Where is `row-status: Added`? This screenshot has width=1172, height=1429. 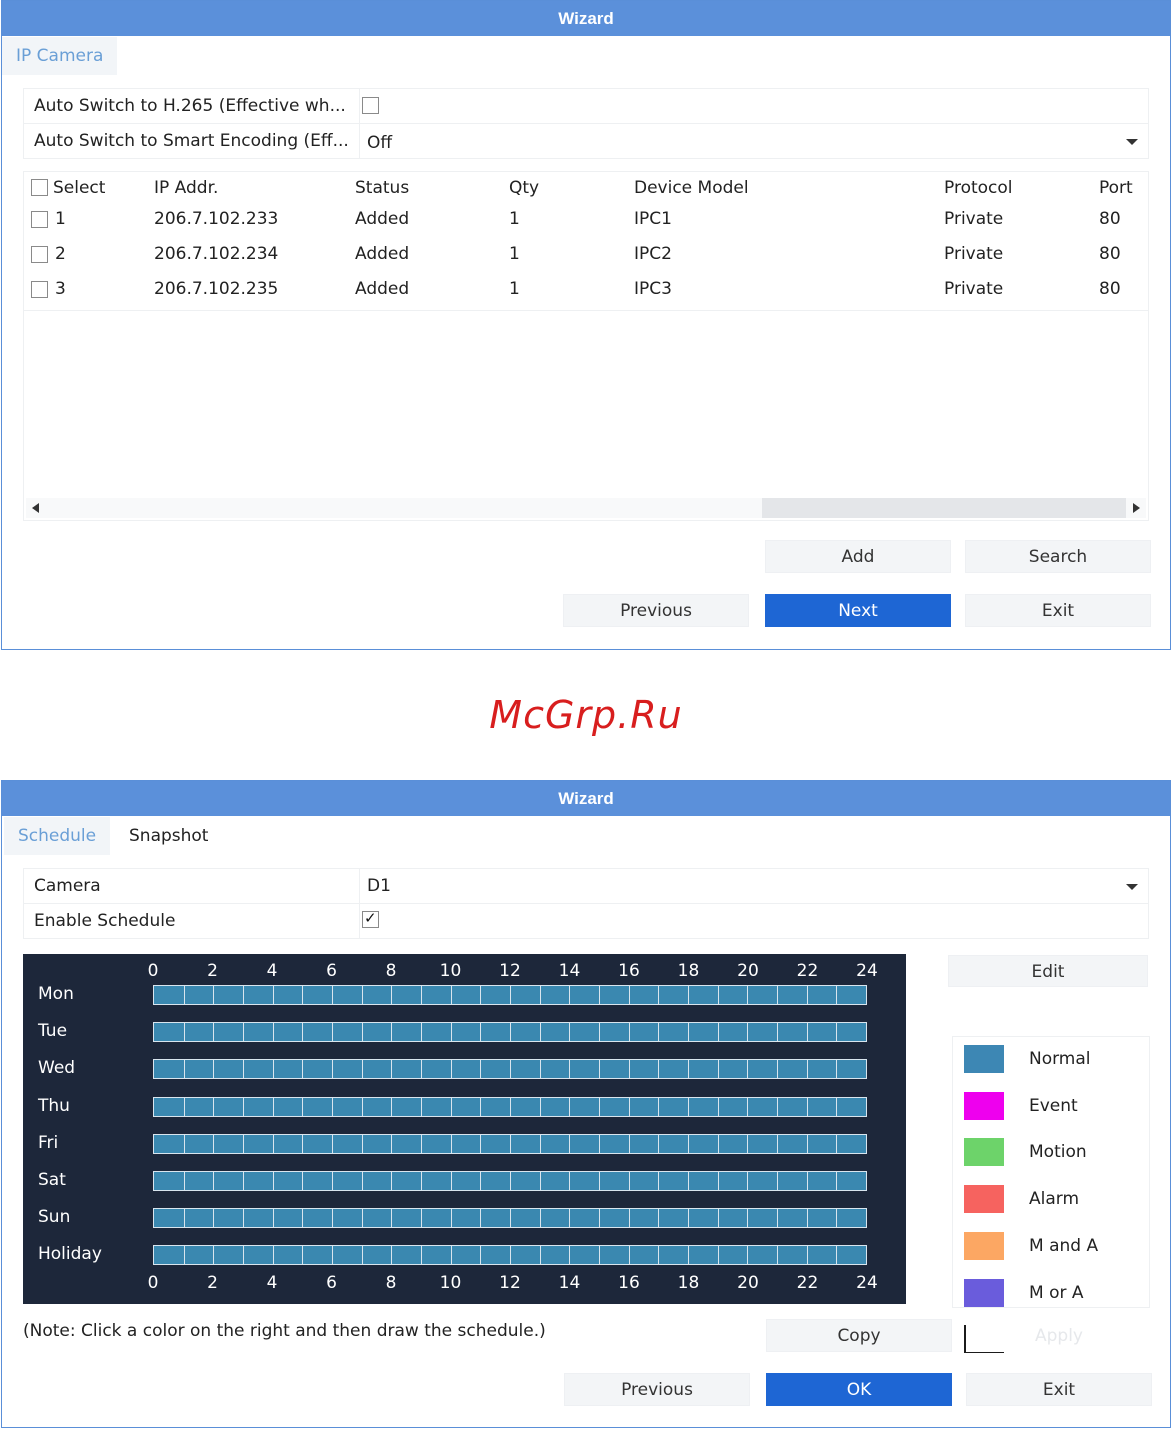
row-status: Added is located at coordinates (382, 289).